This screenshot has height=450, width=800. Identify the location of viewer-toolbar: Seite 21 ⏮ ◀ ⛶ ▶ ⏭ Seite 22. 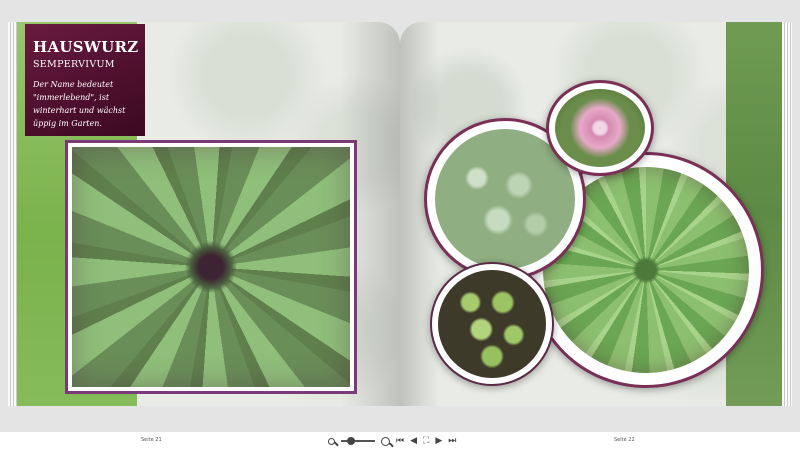
(400, 441).